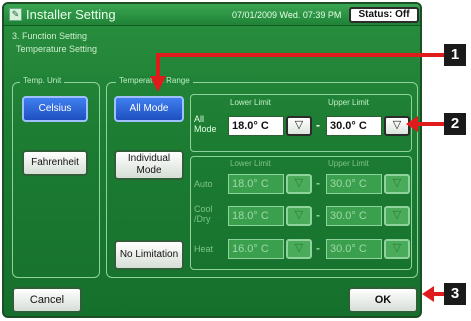 This screenshot has width=471, height=321. What do you see at coordinates (50, 36) in the screenshot?
I see `breadcrumb-function-setting: 3. Function Setting` at bounding box center [50, 36].